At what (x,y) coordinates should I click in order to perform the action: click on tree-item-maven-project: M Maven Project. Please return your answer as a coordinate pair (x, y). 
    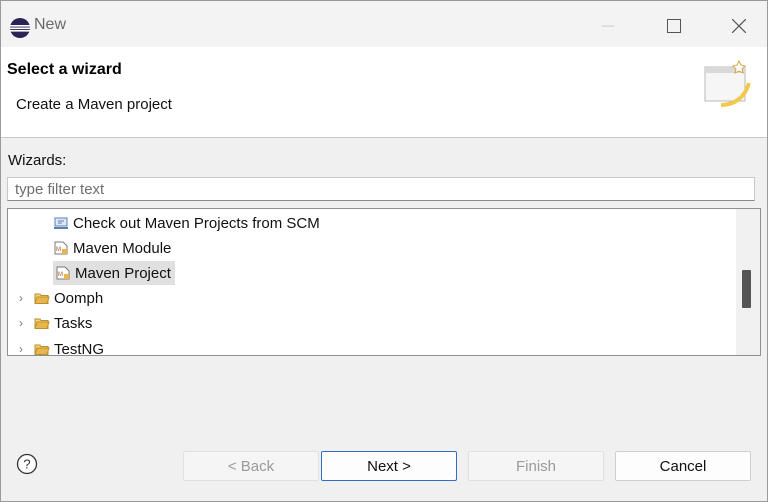
    Looking at the image, I should click on (114, 273).